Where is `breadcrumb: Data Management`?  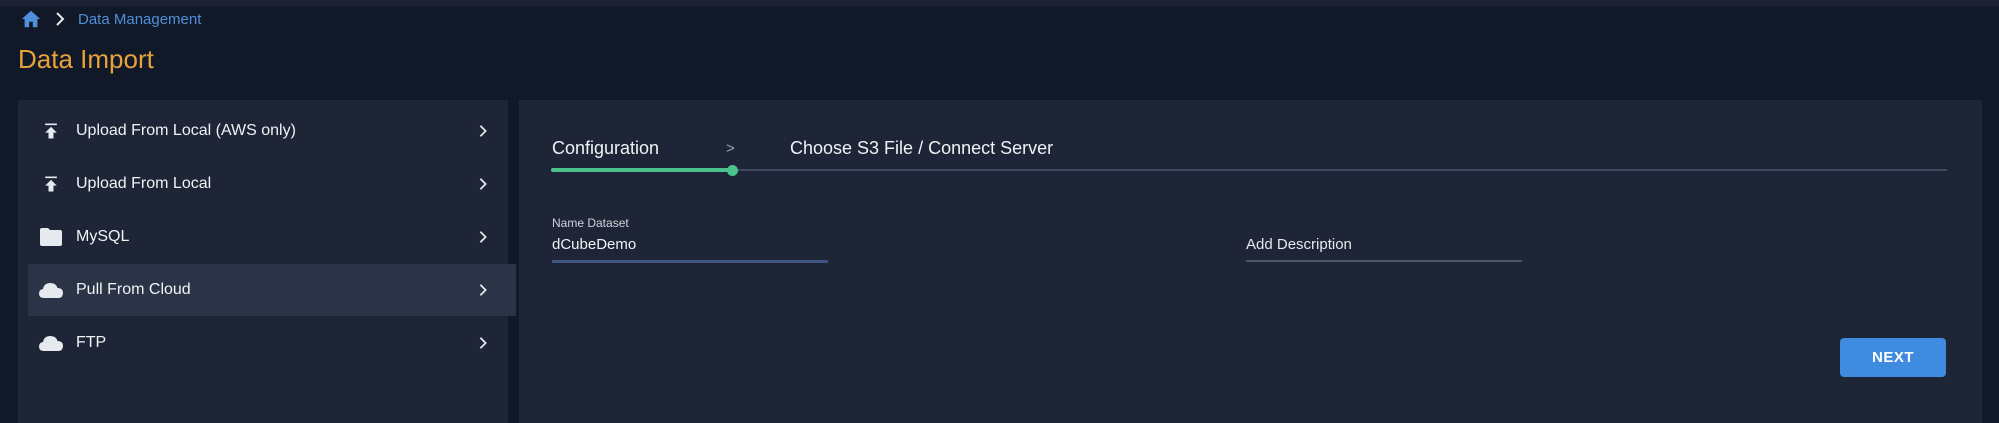 breadcrumb: Data Management is located at coordinates (110, 19).